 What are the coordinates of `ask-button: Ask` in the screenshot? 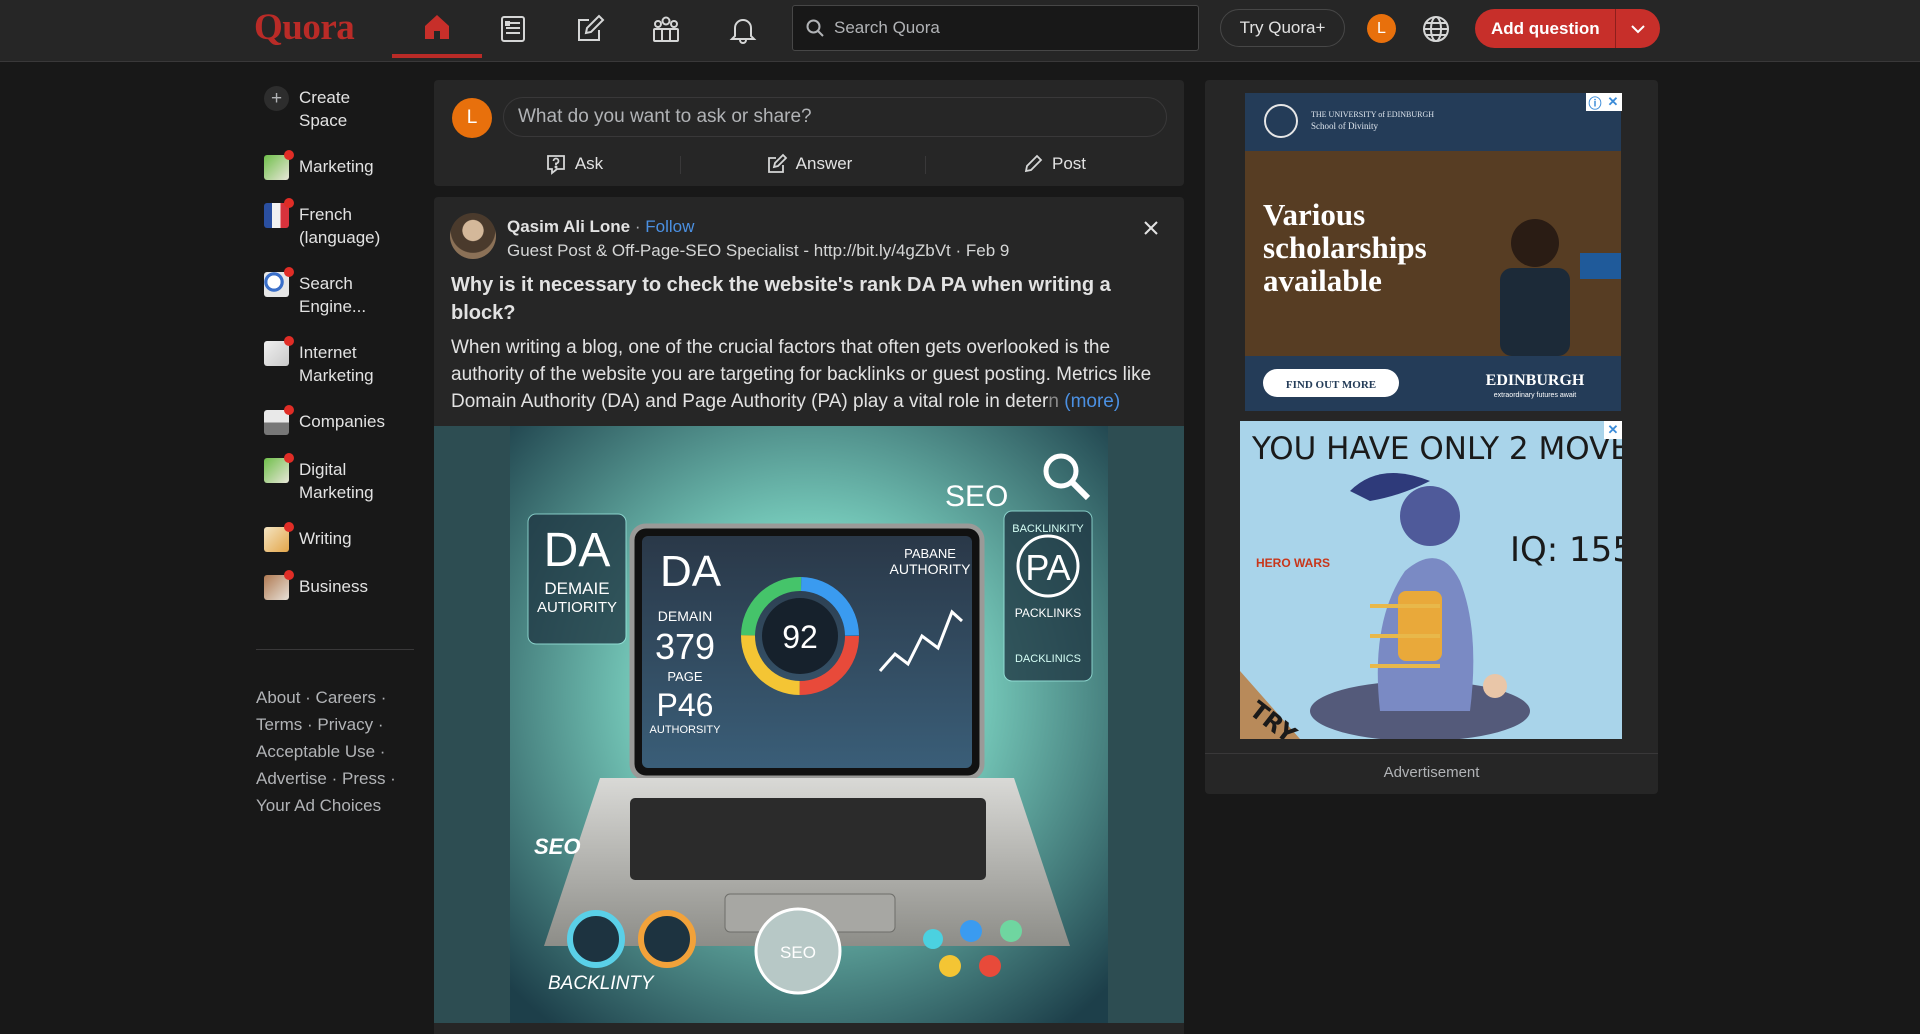 It's located at (574, 164).